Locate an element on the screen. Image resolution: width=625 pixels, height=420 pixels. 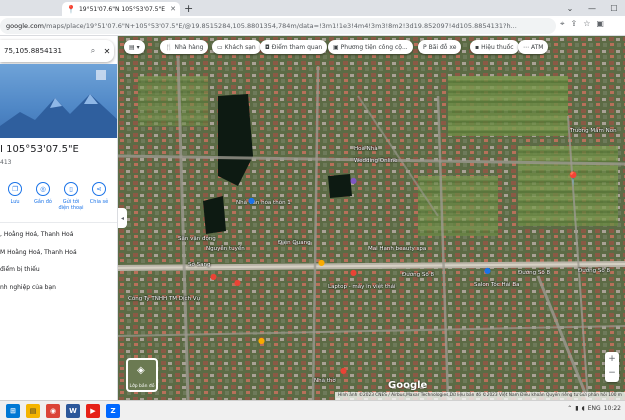
map-label: Laptop - máy in việt thái is located at coordinates (362, 287).